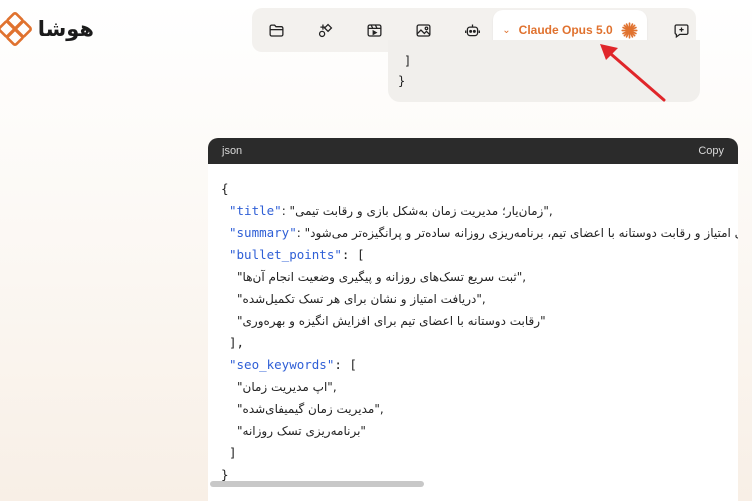 This screenshot has height=501, width=752. I want to click on horizontal-scrollbar, so click(473, 484).